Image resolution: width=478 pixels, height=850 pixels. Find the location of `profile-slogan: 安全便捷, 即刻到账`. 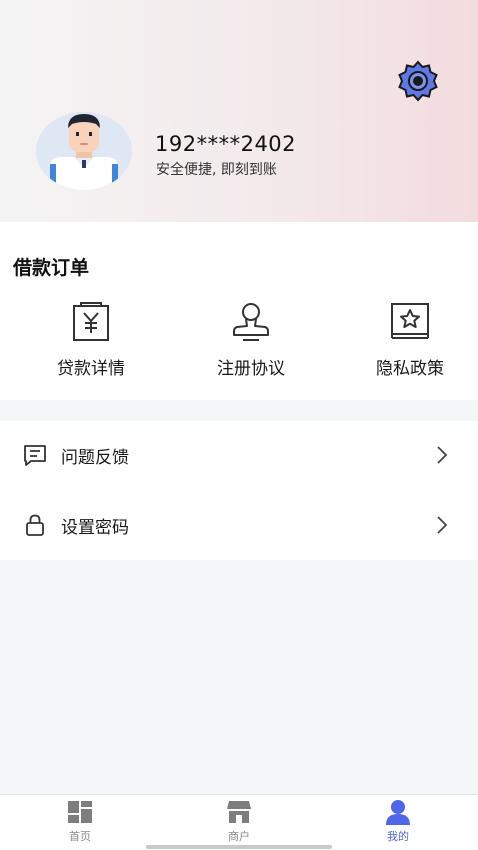

profile-slogan: 安全便捷, 即刻到账 is located at coordinates (216, 170).